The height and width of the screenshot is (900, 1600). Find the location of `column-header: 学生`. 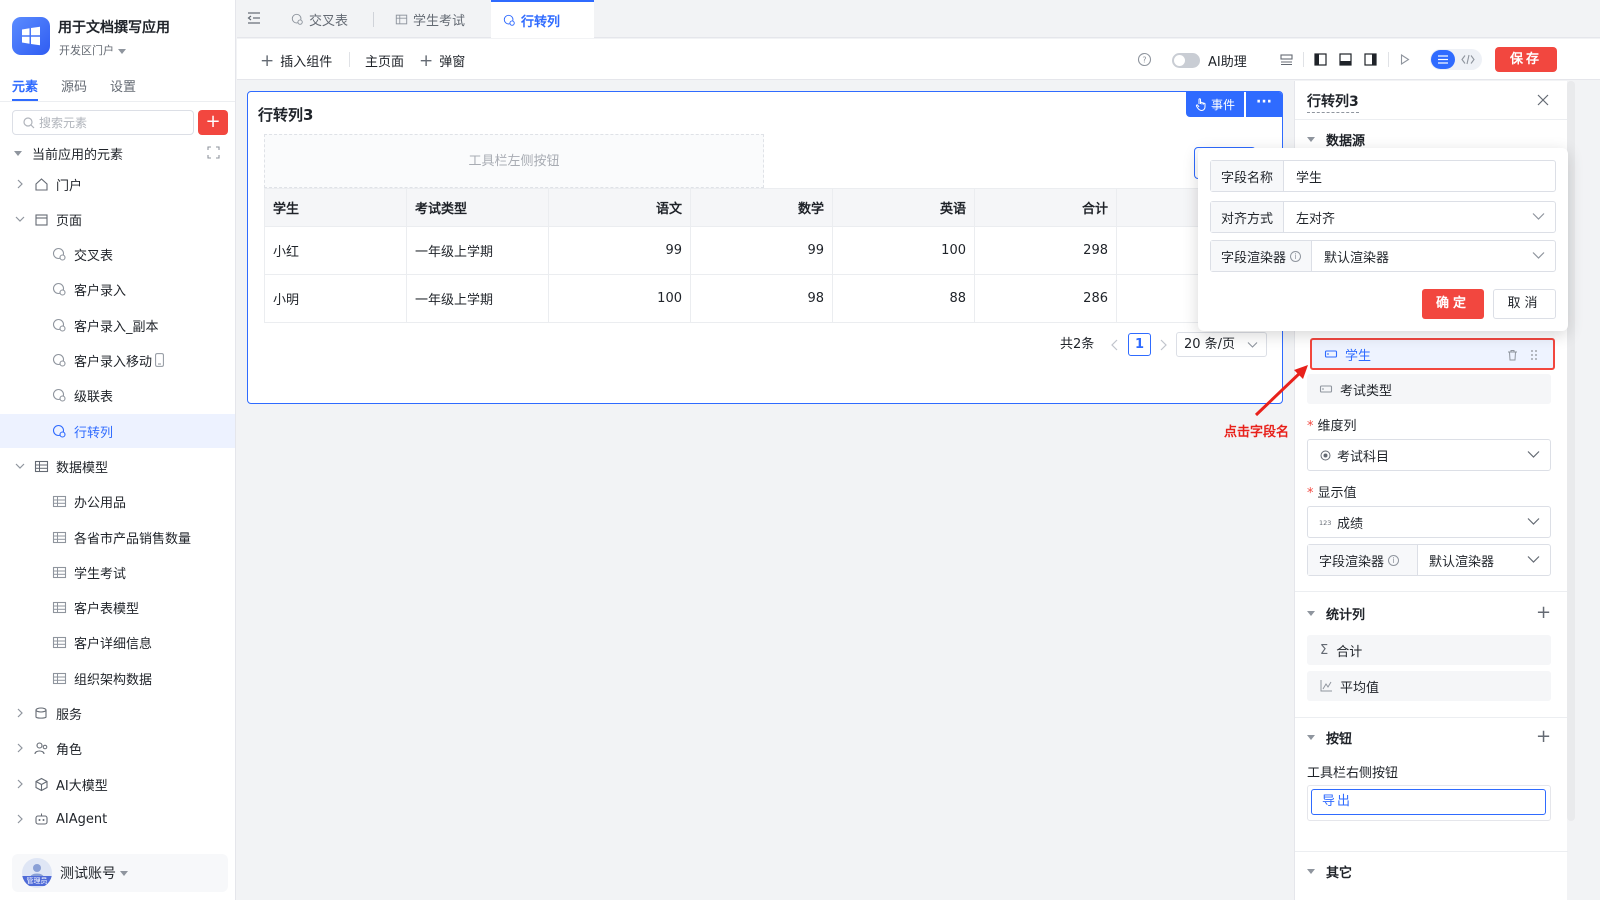

column-header: 学生 is located at coordinates (335, 207).